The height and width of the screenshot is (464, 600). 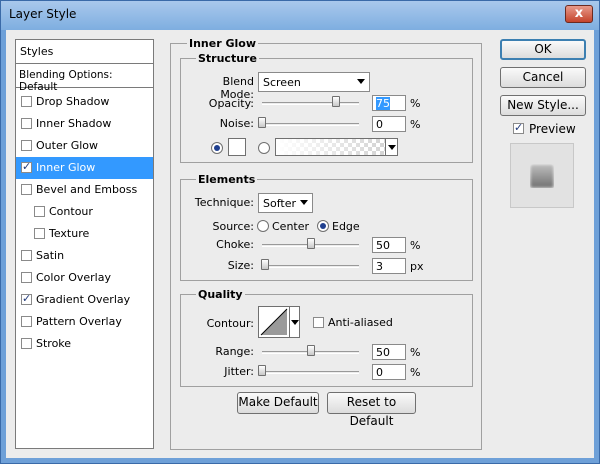 I want to click on contour-label: Contour:, so click(x=230, y=323).